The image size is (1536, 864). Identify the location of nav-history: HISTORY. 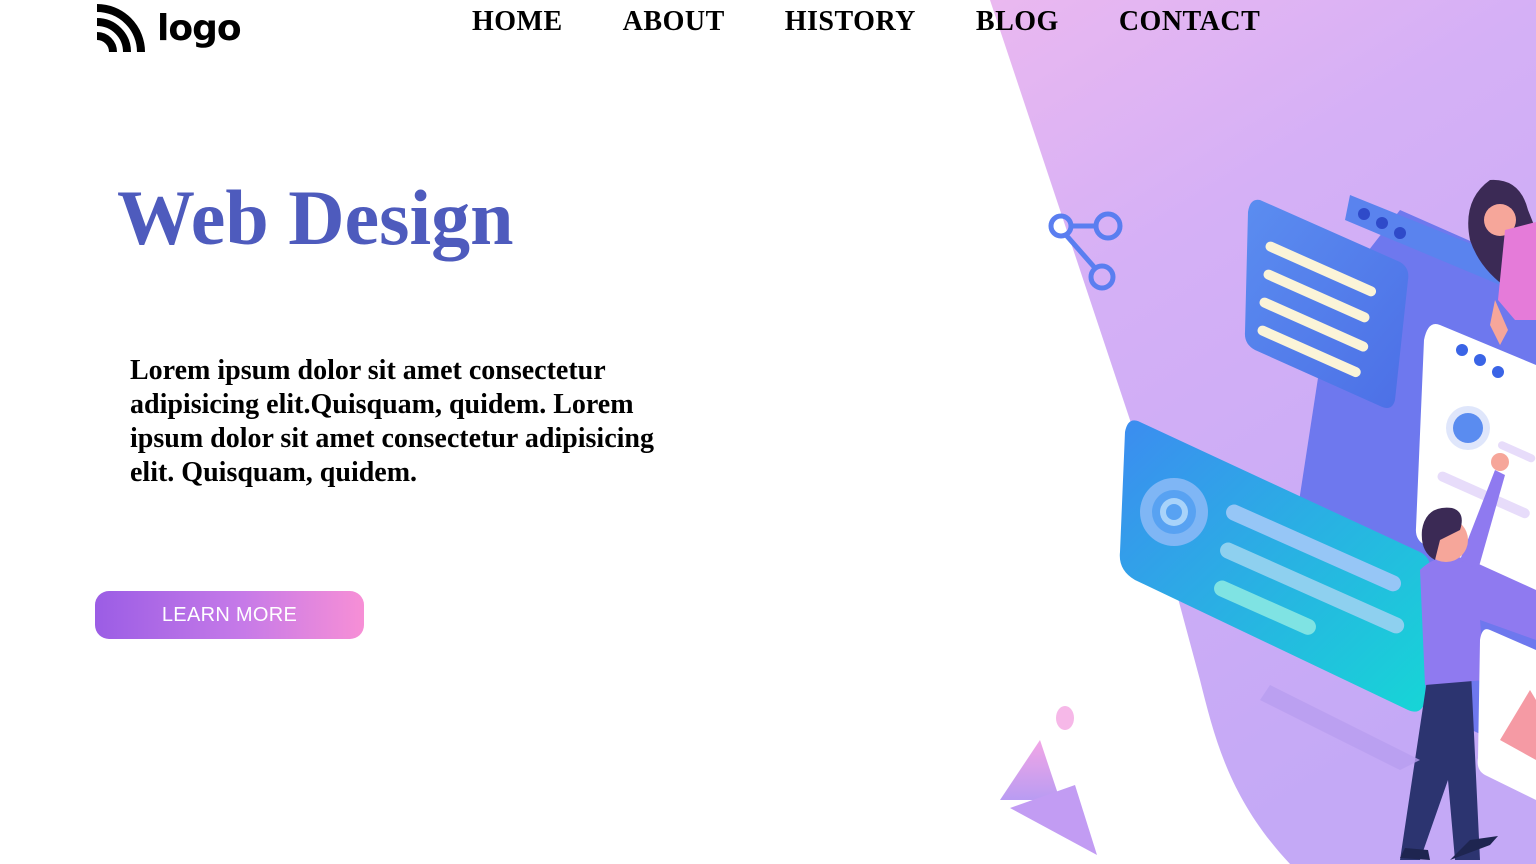
(850, 22).